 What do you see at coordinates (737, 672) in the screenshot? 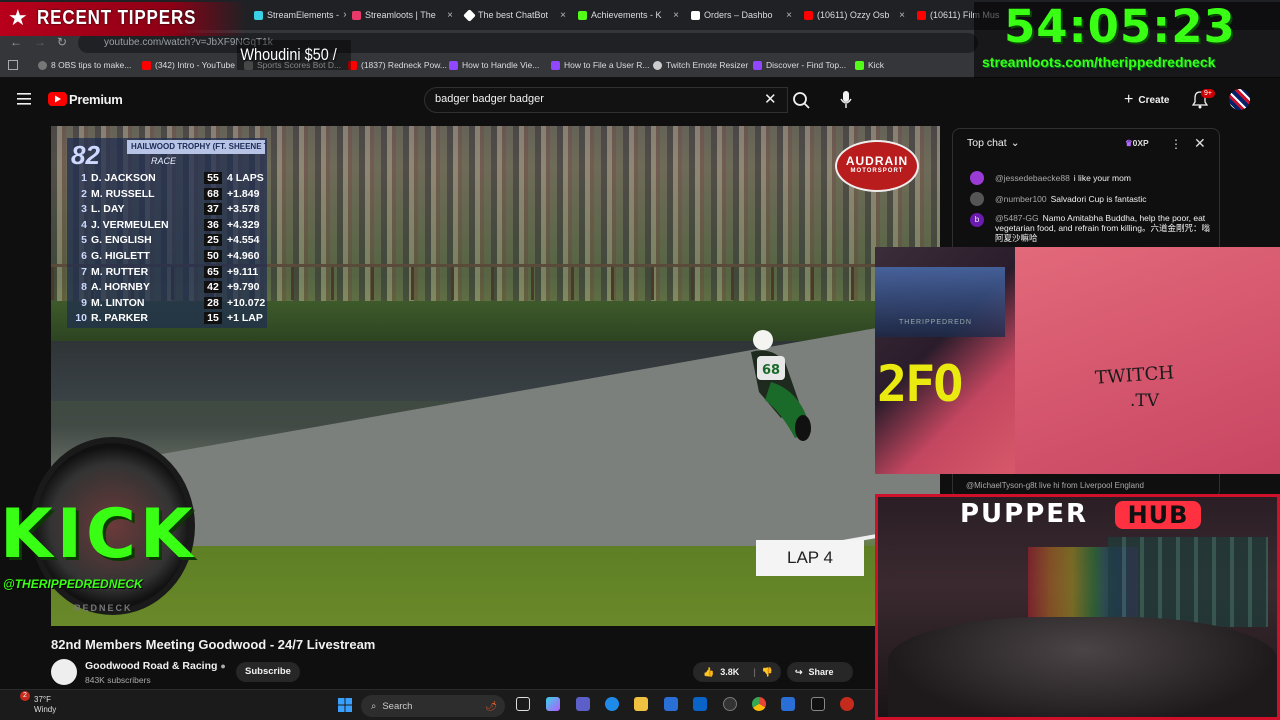
I see `like-button: 👍 3.8K | 👎` at bounding box center [737, 672].